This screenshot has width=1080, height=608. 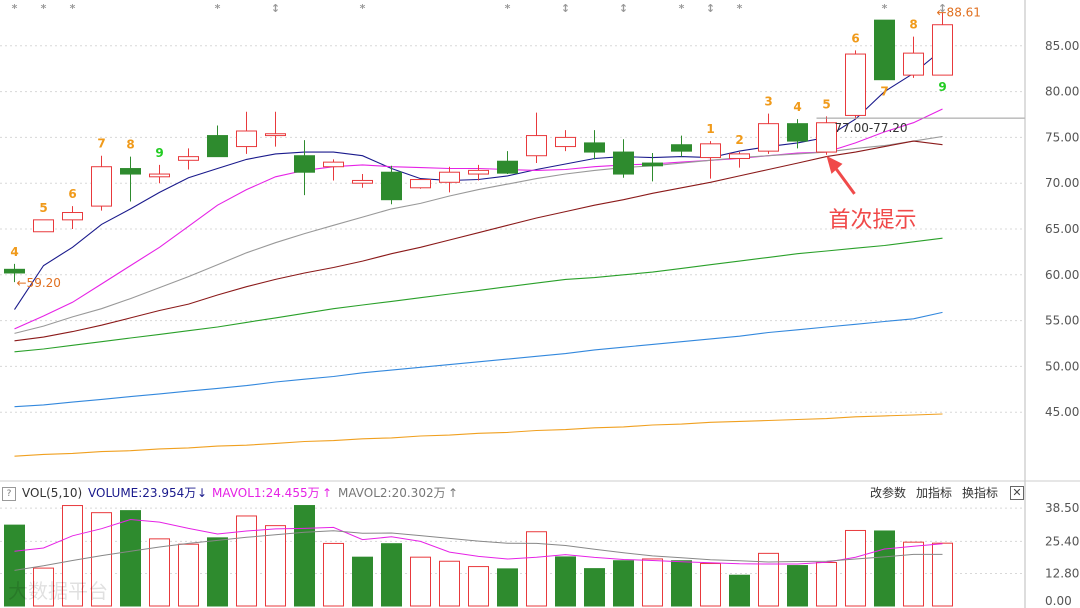 What do you see at coordinates (1062, 46) in the screenshot?
I see `price-tick-label: 85.00` at bounding box center [1062, 46].